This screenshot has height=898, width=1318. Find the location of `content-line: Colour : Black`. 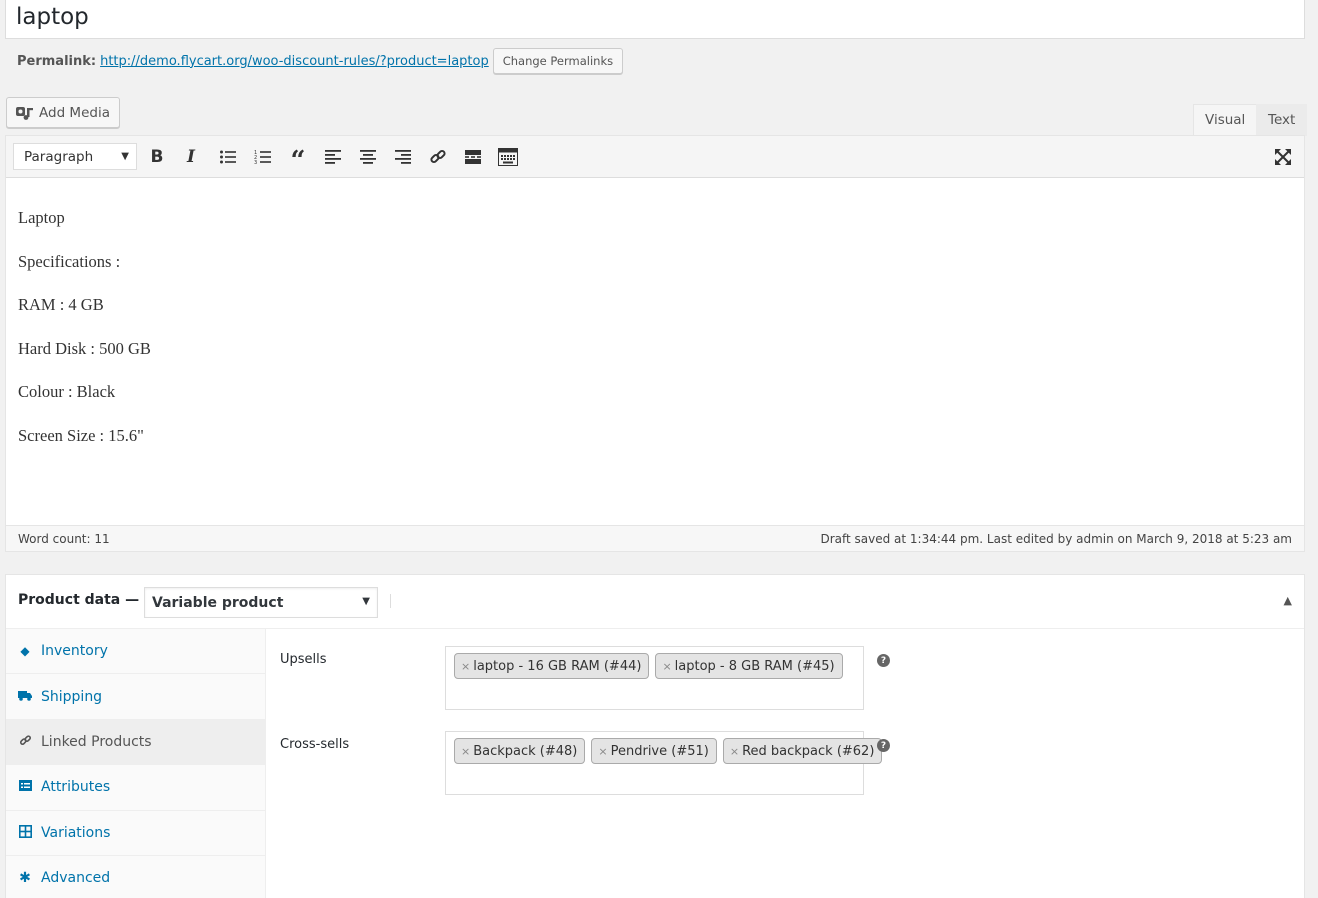

content-line: Colour : Black is located at coordinates (67, 392).